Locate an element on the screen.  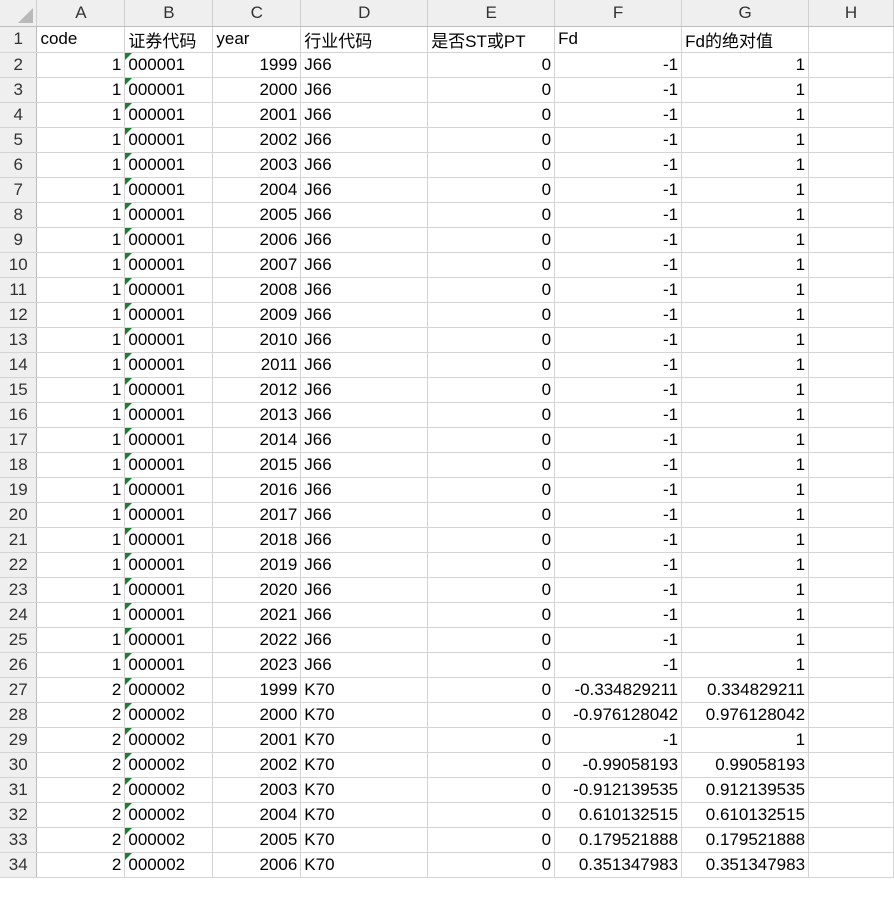
row-header: 18 is located at coordinates (19, 465).